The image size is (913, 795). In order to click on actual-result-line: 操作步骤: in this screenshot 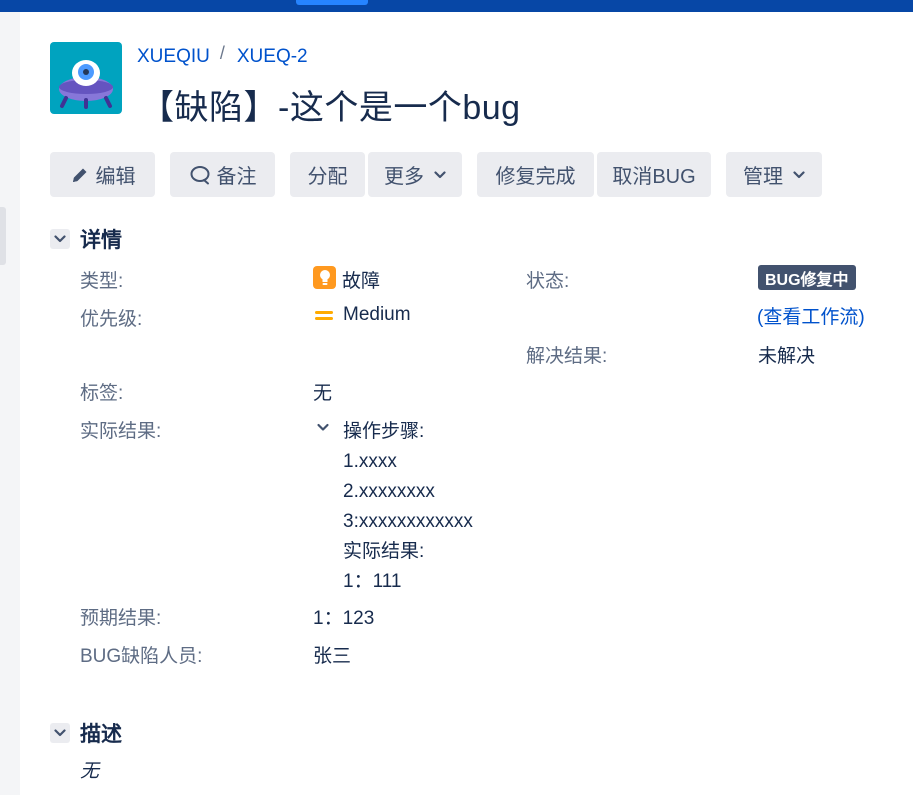, I will do `click(384, 431)`.